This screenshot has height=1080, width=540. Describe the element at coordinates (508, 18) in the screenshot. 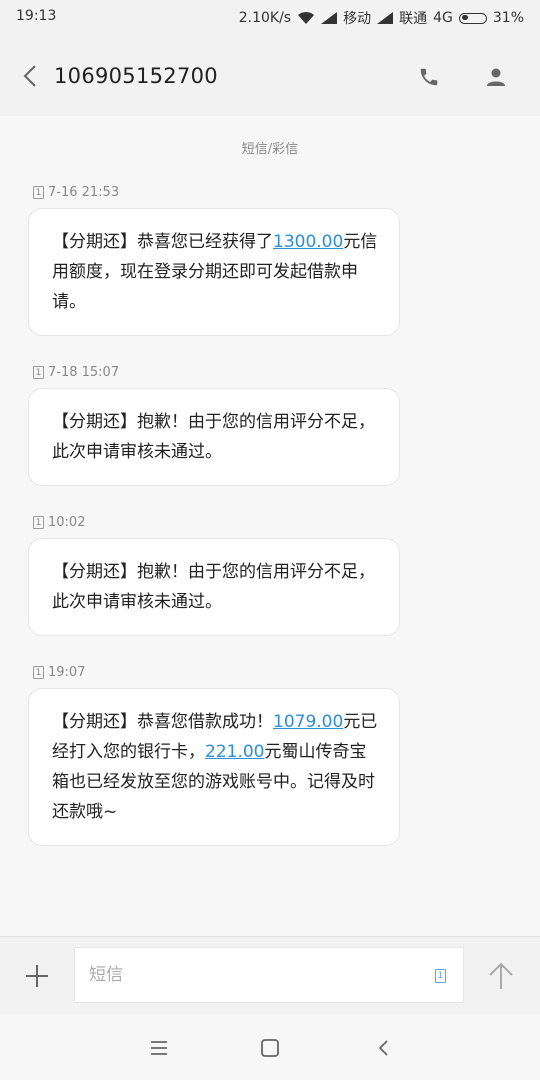

I see `battery-percent: 31%` at that location.